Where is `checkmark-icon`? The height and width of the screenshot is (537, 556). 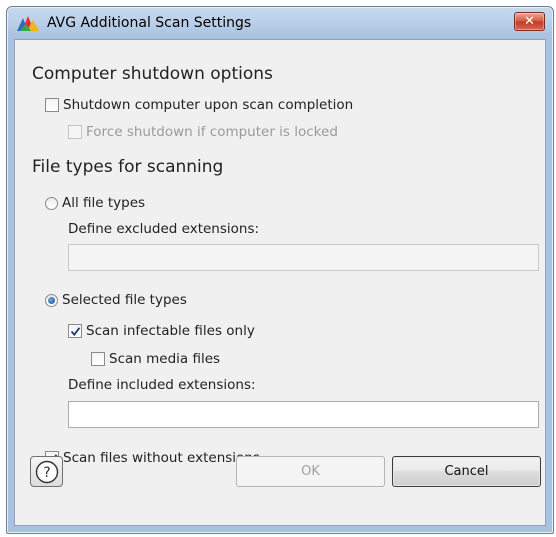
checkmark-icon is located at coordinates (75, 331).